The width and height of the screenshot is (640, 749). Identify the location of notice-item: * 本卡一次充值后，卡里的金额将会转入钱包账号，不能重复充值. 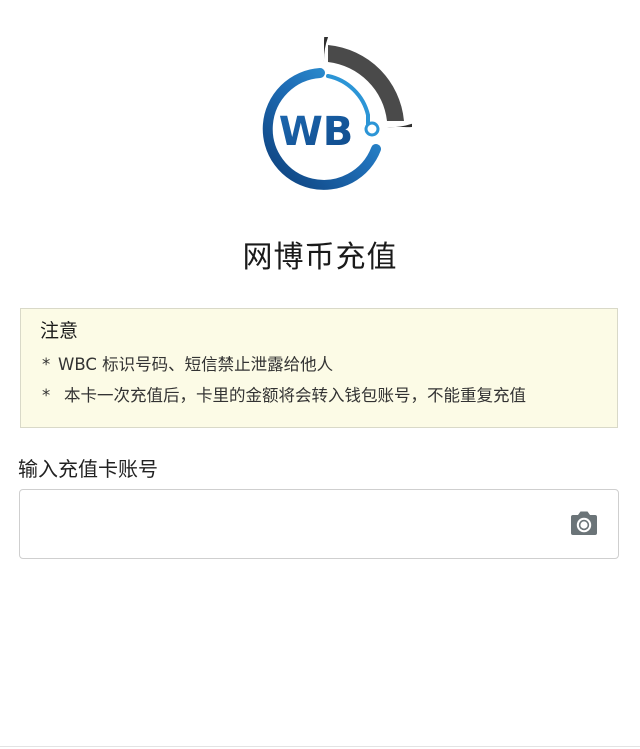
(284, 396).